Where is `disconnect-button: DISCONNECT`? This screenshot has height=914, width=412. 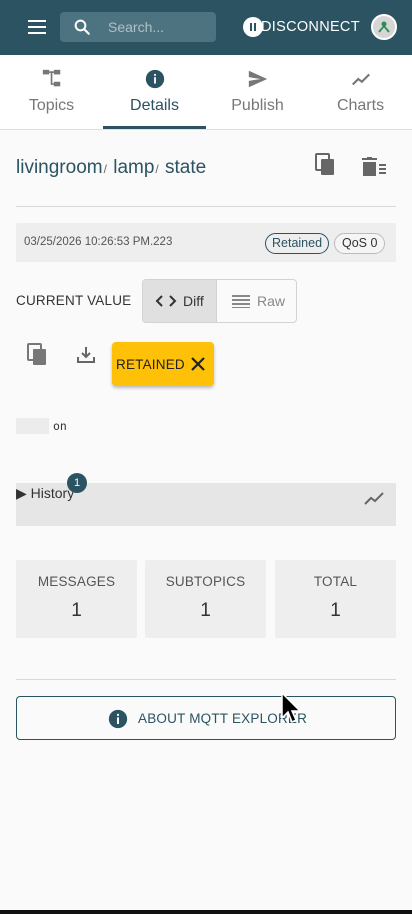 disconnect-button: DISCONNECT is located at coordinates (301, 27).